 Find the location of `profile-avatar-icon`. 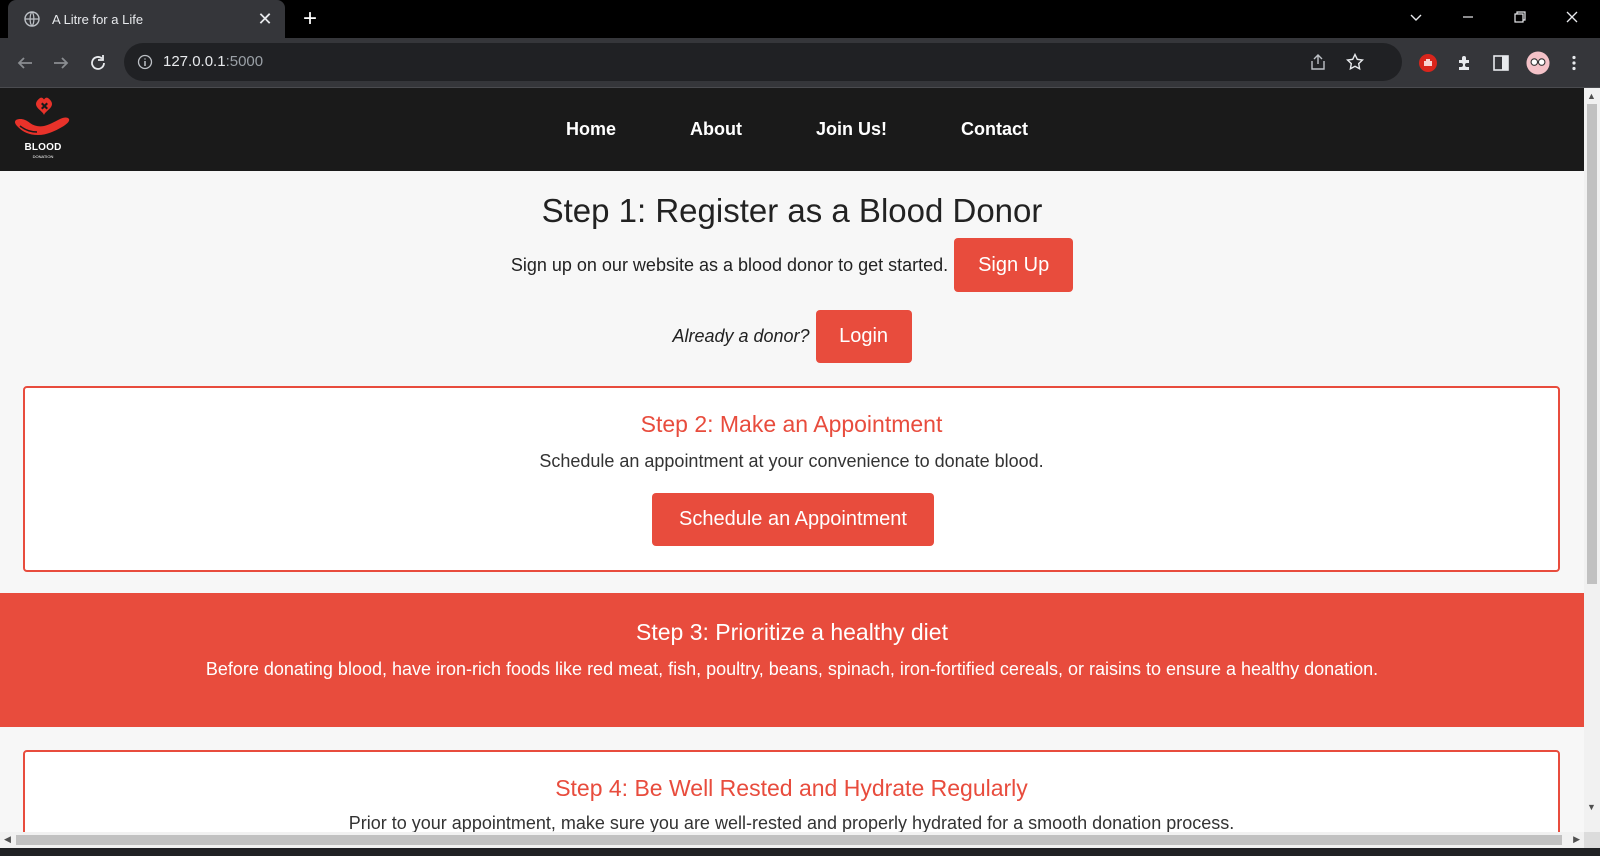

profile-avatar-icon is located at coordinates (1538, 63).